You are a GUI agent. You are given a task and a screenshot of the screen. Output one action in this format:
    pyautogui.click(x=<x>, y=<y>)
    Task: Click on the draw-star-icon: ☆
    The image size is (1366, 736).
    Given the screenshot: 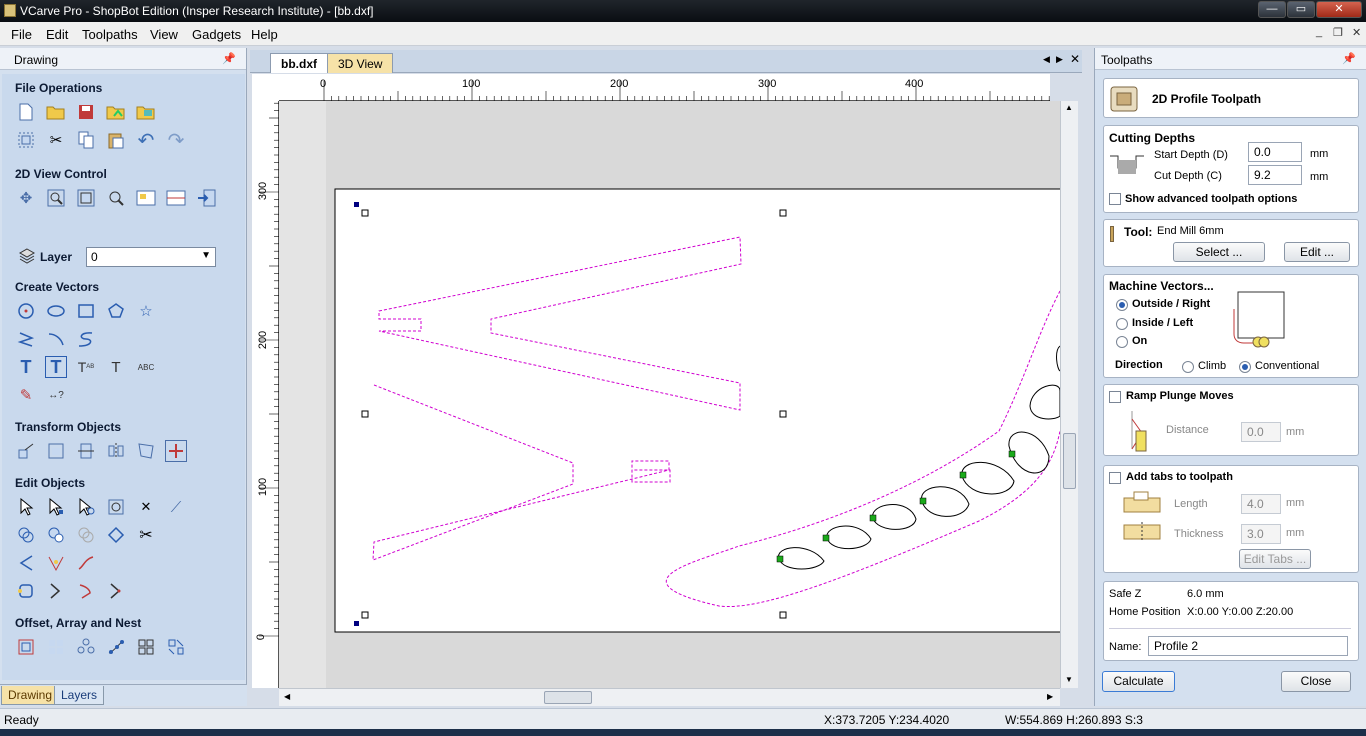 What is the action you would take?
    pyautogui.click(x=146, y=311)
    